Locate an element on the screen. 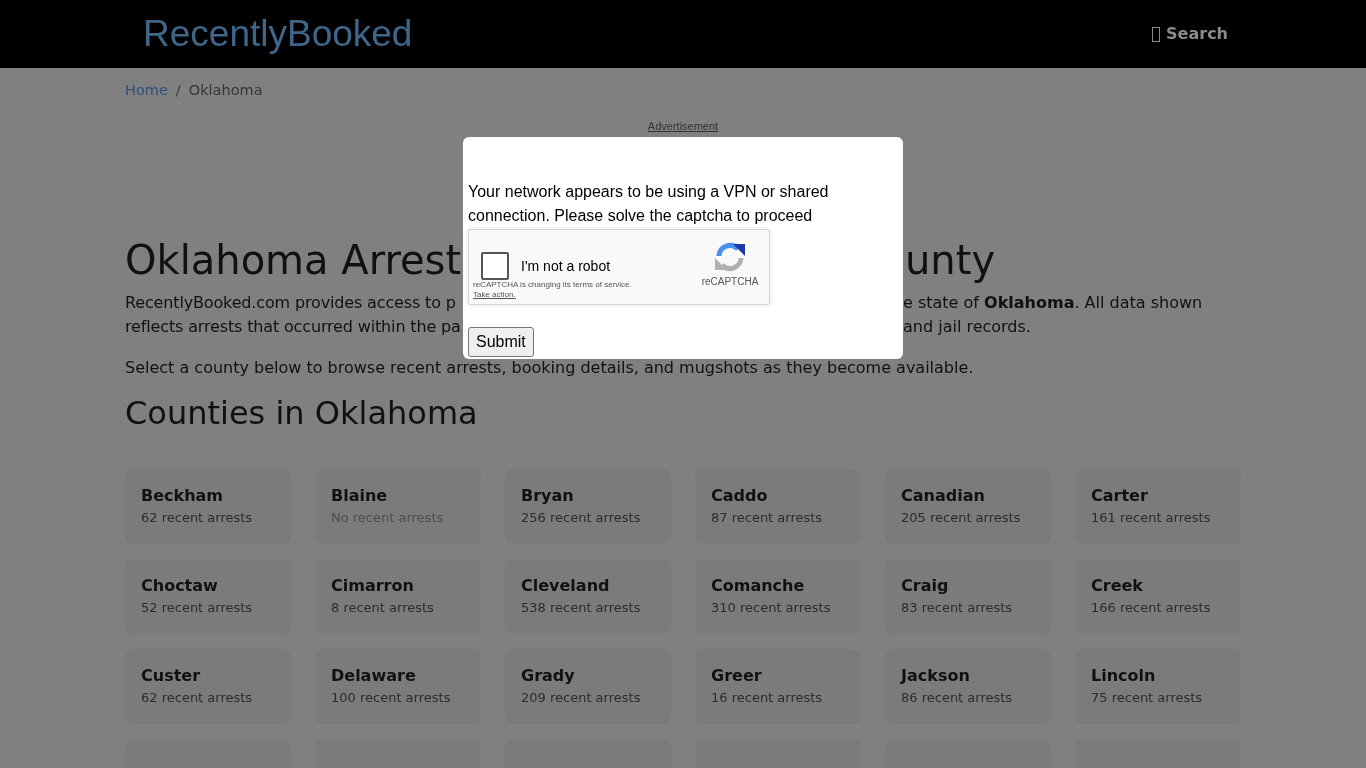 The image size is (1366, 768). county-card: Cleveland 538 recent arrests is located at coordinates (588, 596).